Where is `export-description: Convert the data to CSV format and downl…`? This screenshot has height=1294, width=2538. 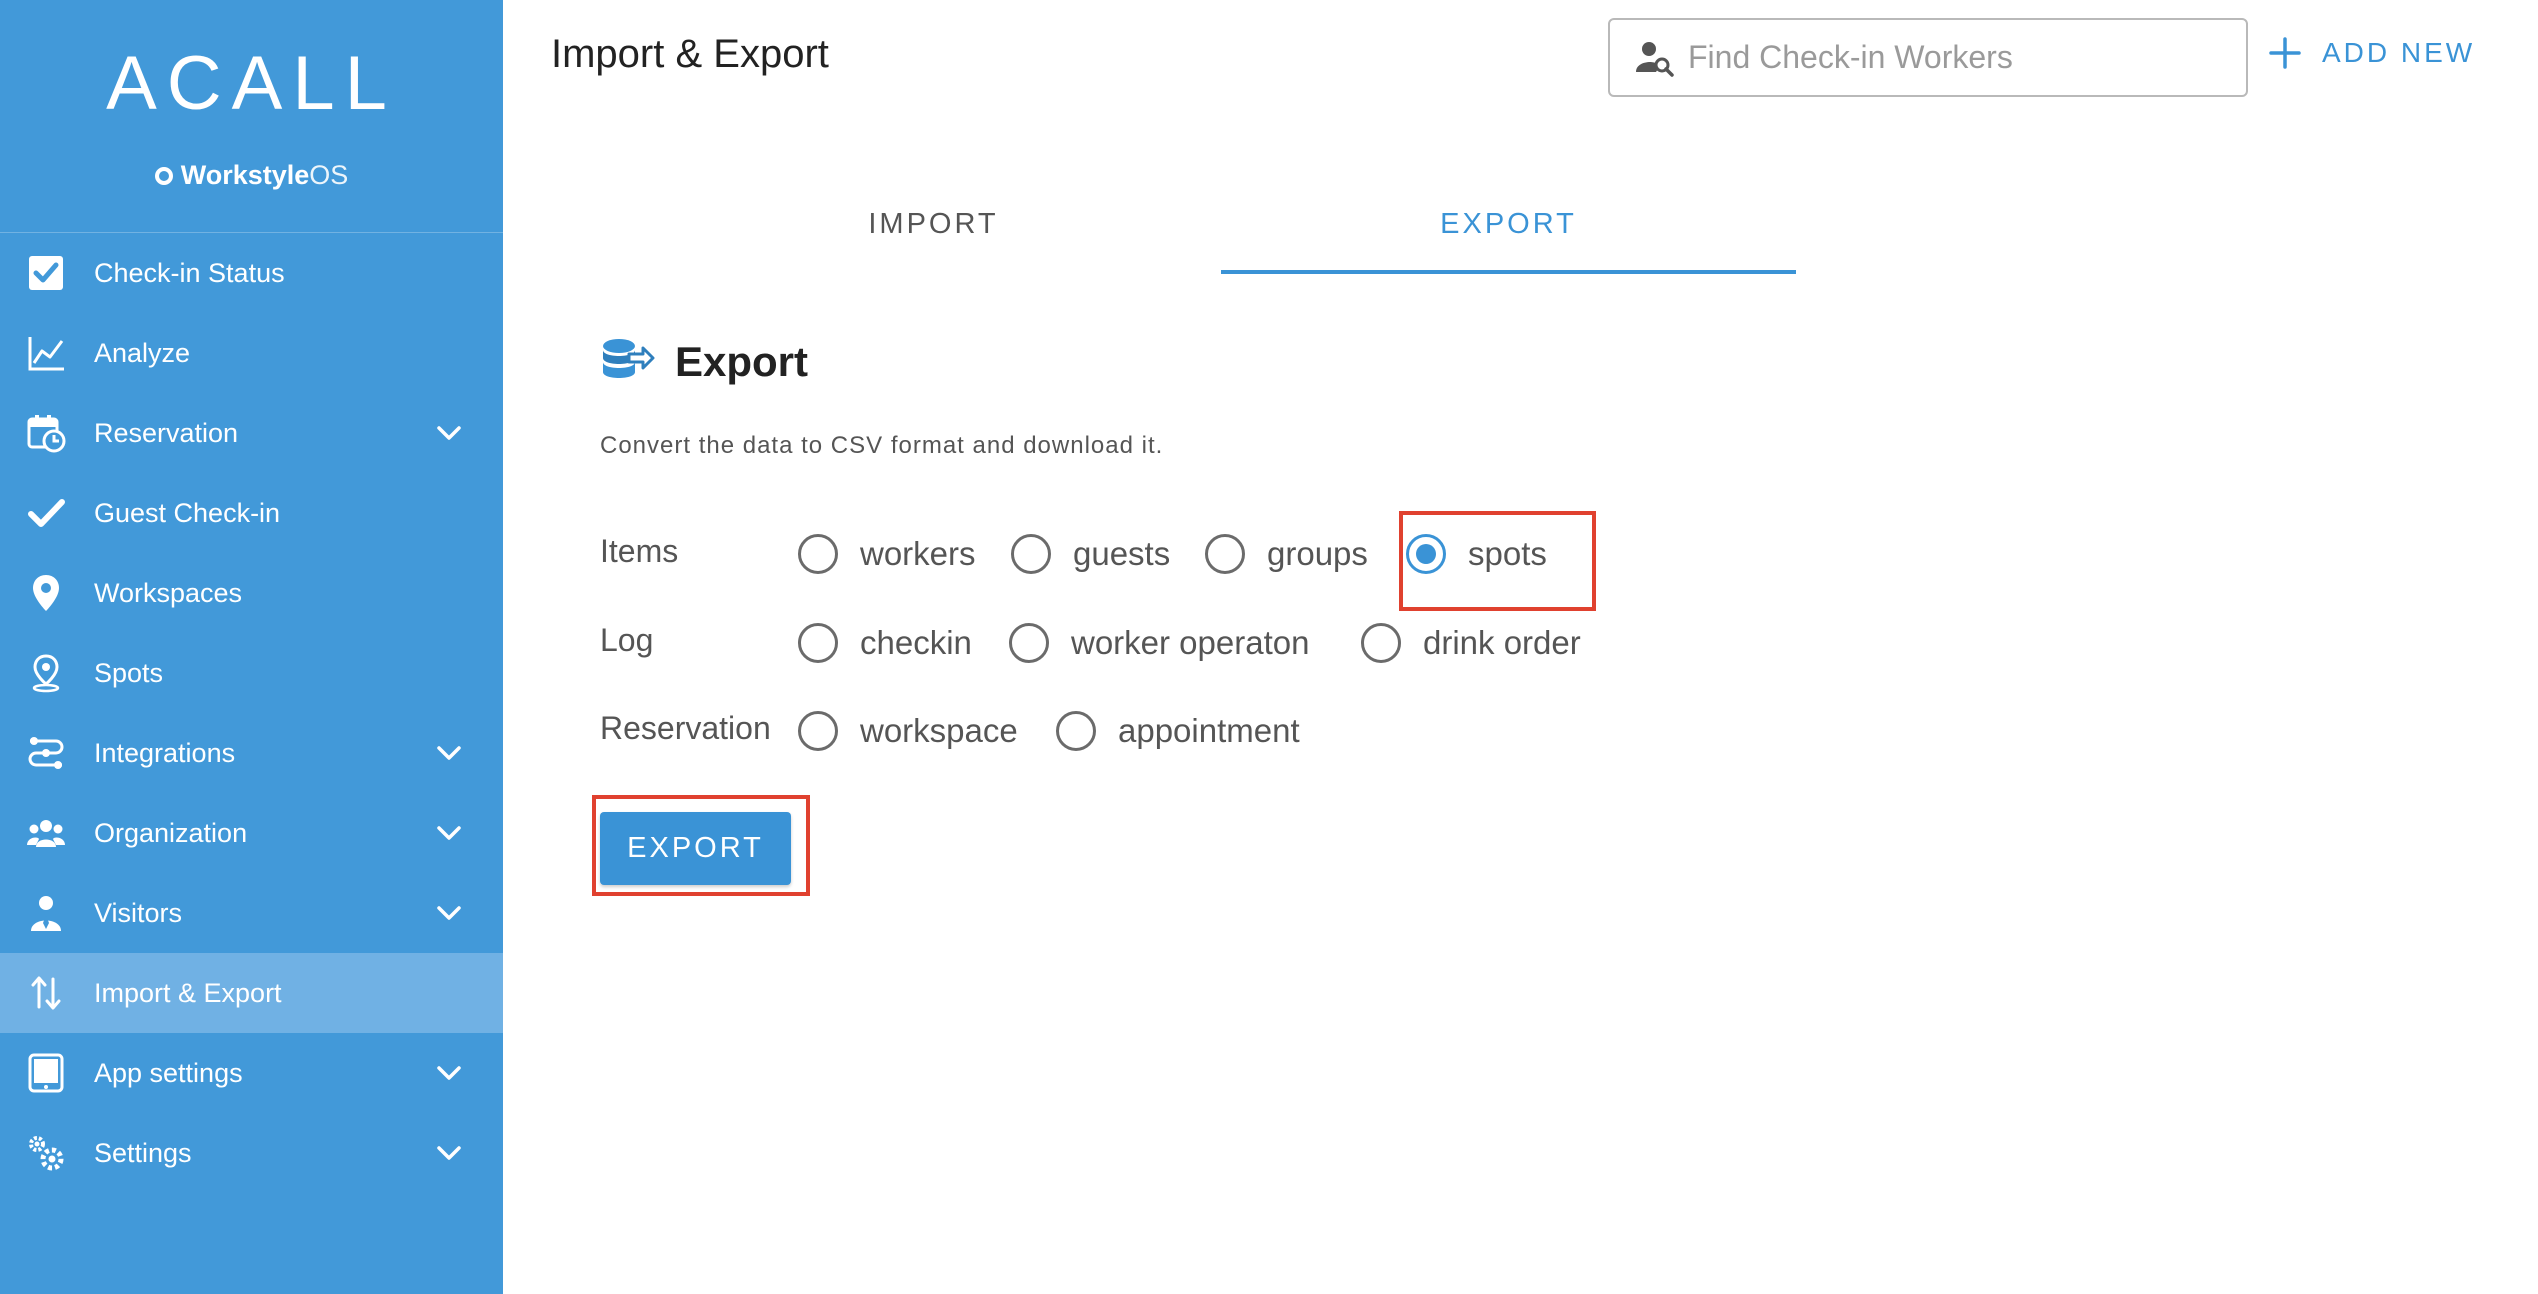 export-description: Convert the data to CSV format and downl… is located at coordinates (882, 445).